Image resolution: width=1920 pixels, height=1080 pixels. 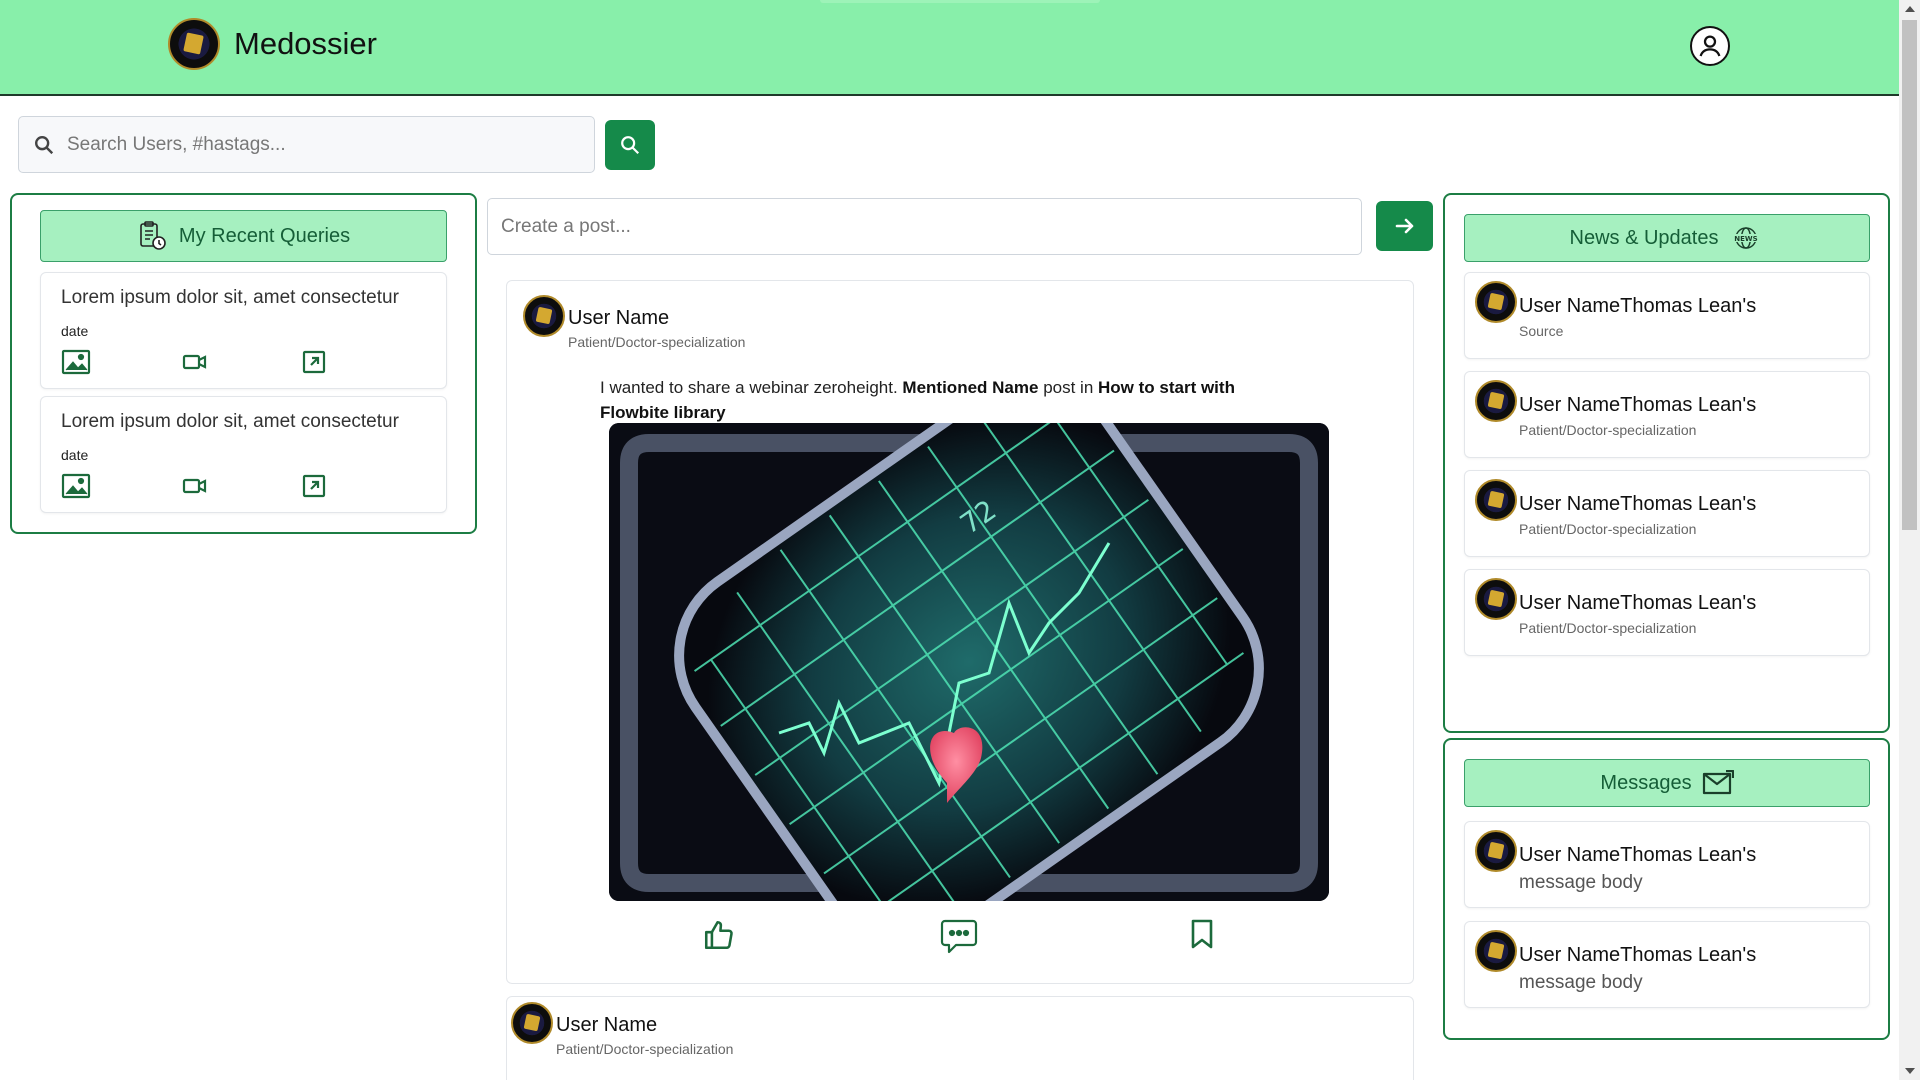 I want to click on svg-text: NEWS, so click(x=1746, y=239).